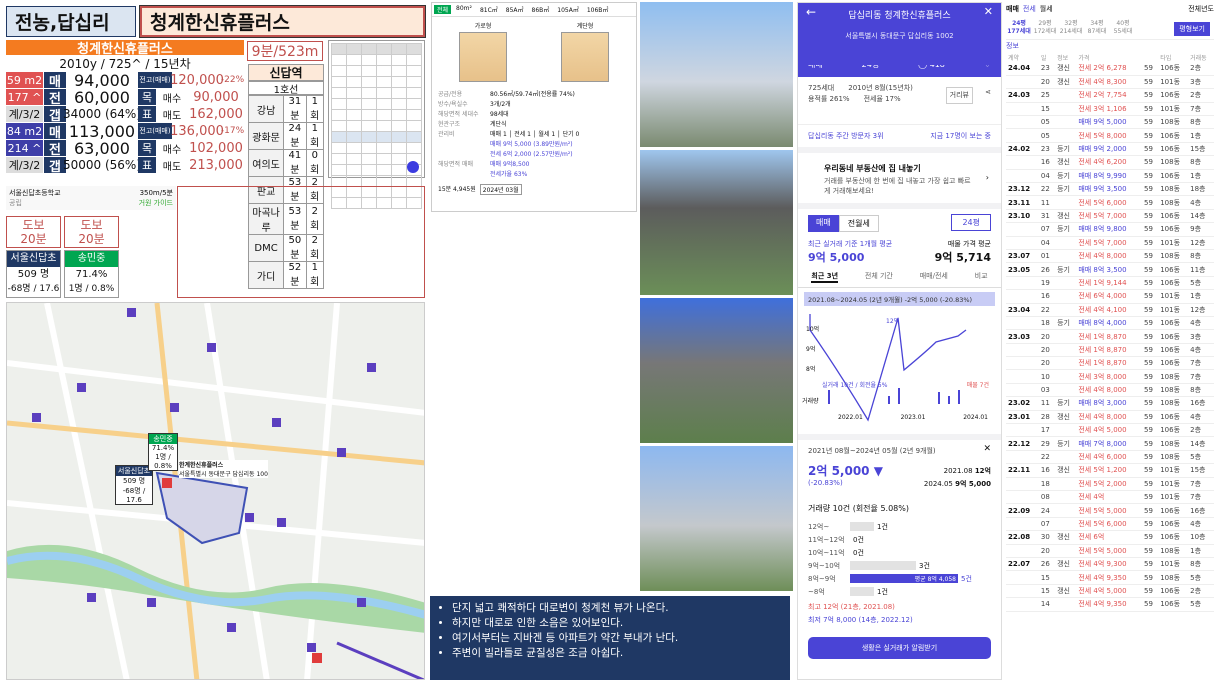 The image size is (1216, 684). I want to click on tx-row: 20 전세 5억 5,000 59 108동 1층, so click(1110, 551).